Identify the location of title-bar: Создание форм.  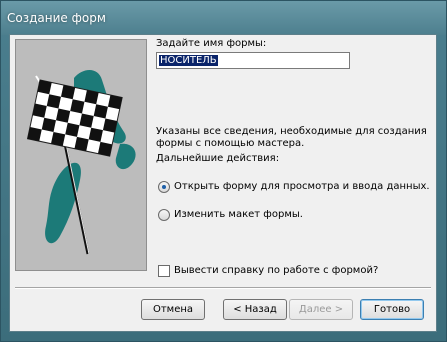
(223, 18).